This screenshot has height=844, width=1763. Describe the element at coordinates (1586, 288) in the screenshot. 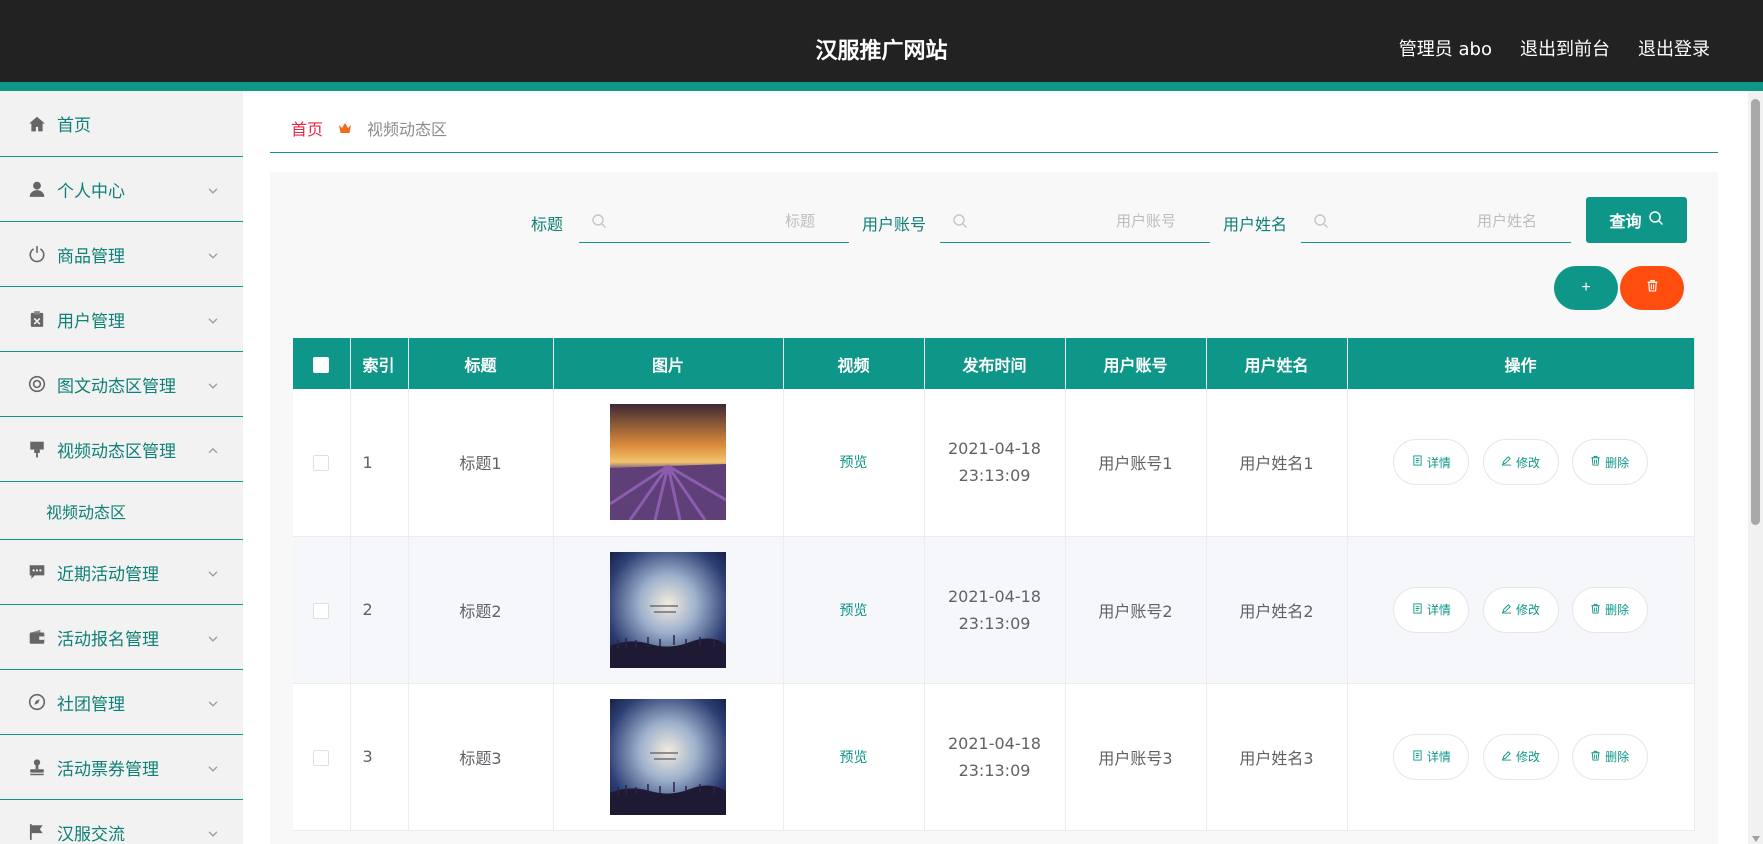

I see `add-button: +` at that location.